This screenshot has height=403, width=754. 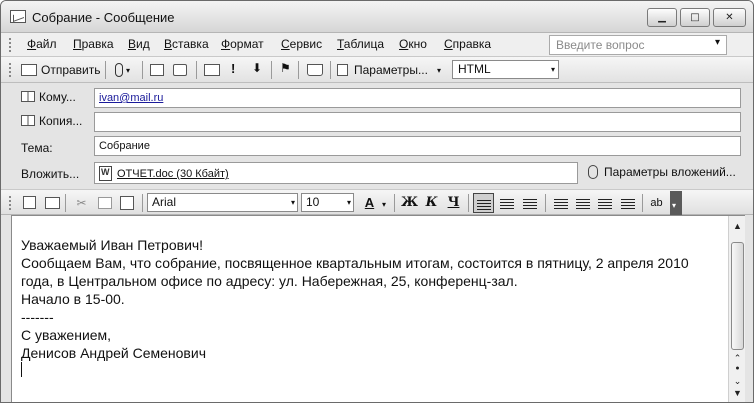 I want to click on check-names-icon, so click(x=180, y=70).